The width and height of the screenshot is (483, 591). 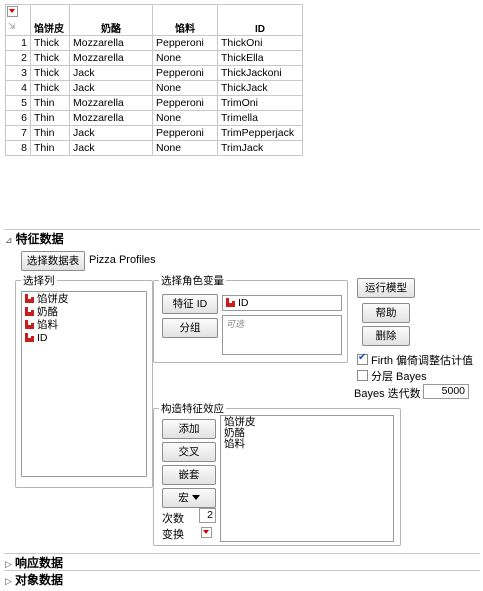 I want to click on table-row: 3 Thick Jack Pepperoni ThickJackoni, so click(x=154, y=73).